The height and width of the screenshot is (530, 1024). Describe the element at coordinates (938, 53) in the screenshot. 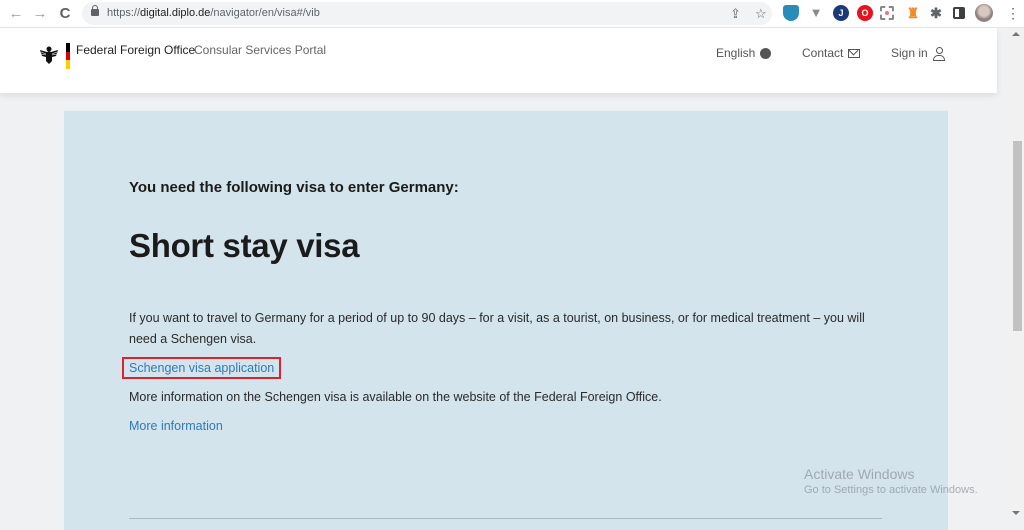

I see `user-icon` at that location.